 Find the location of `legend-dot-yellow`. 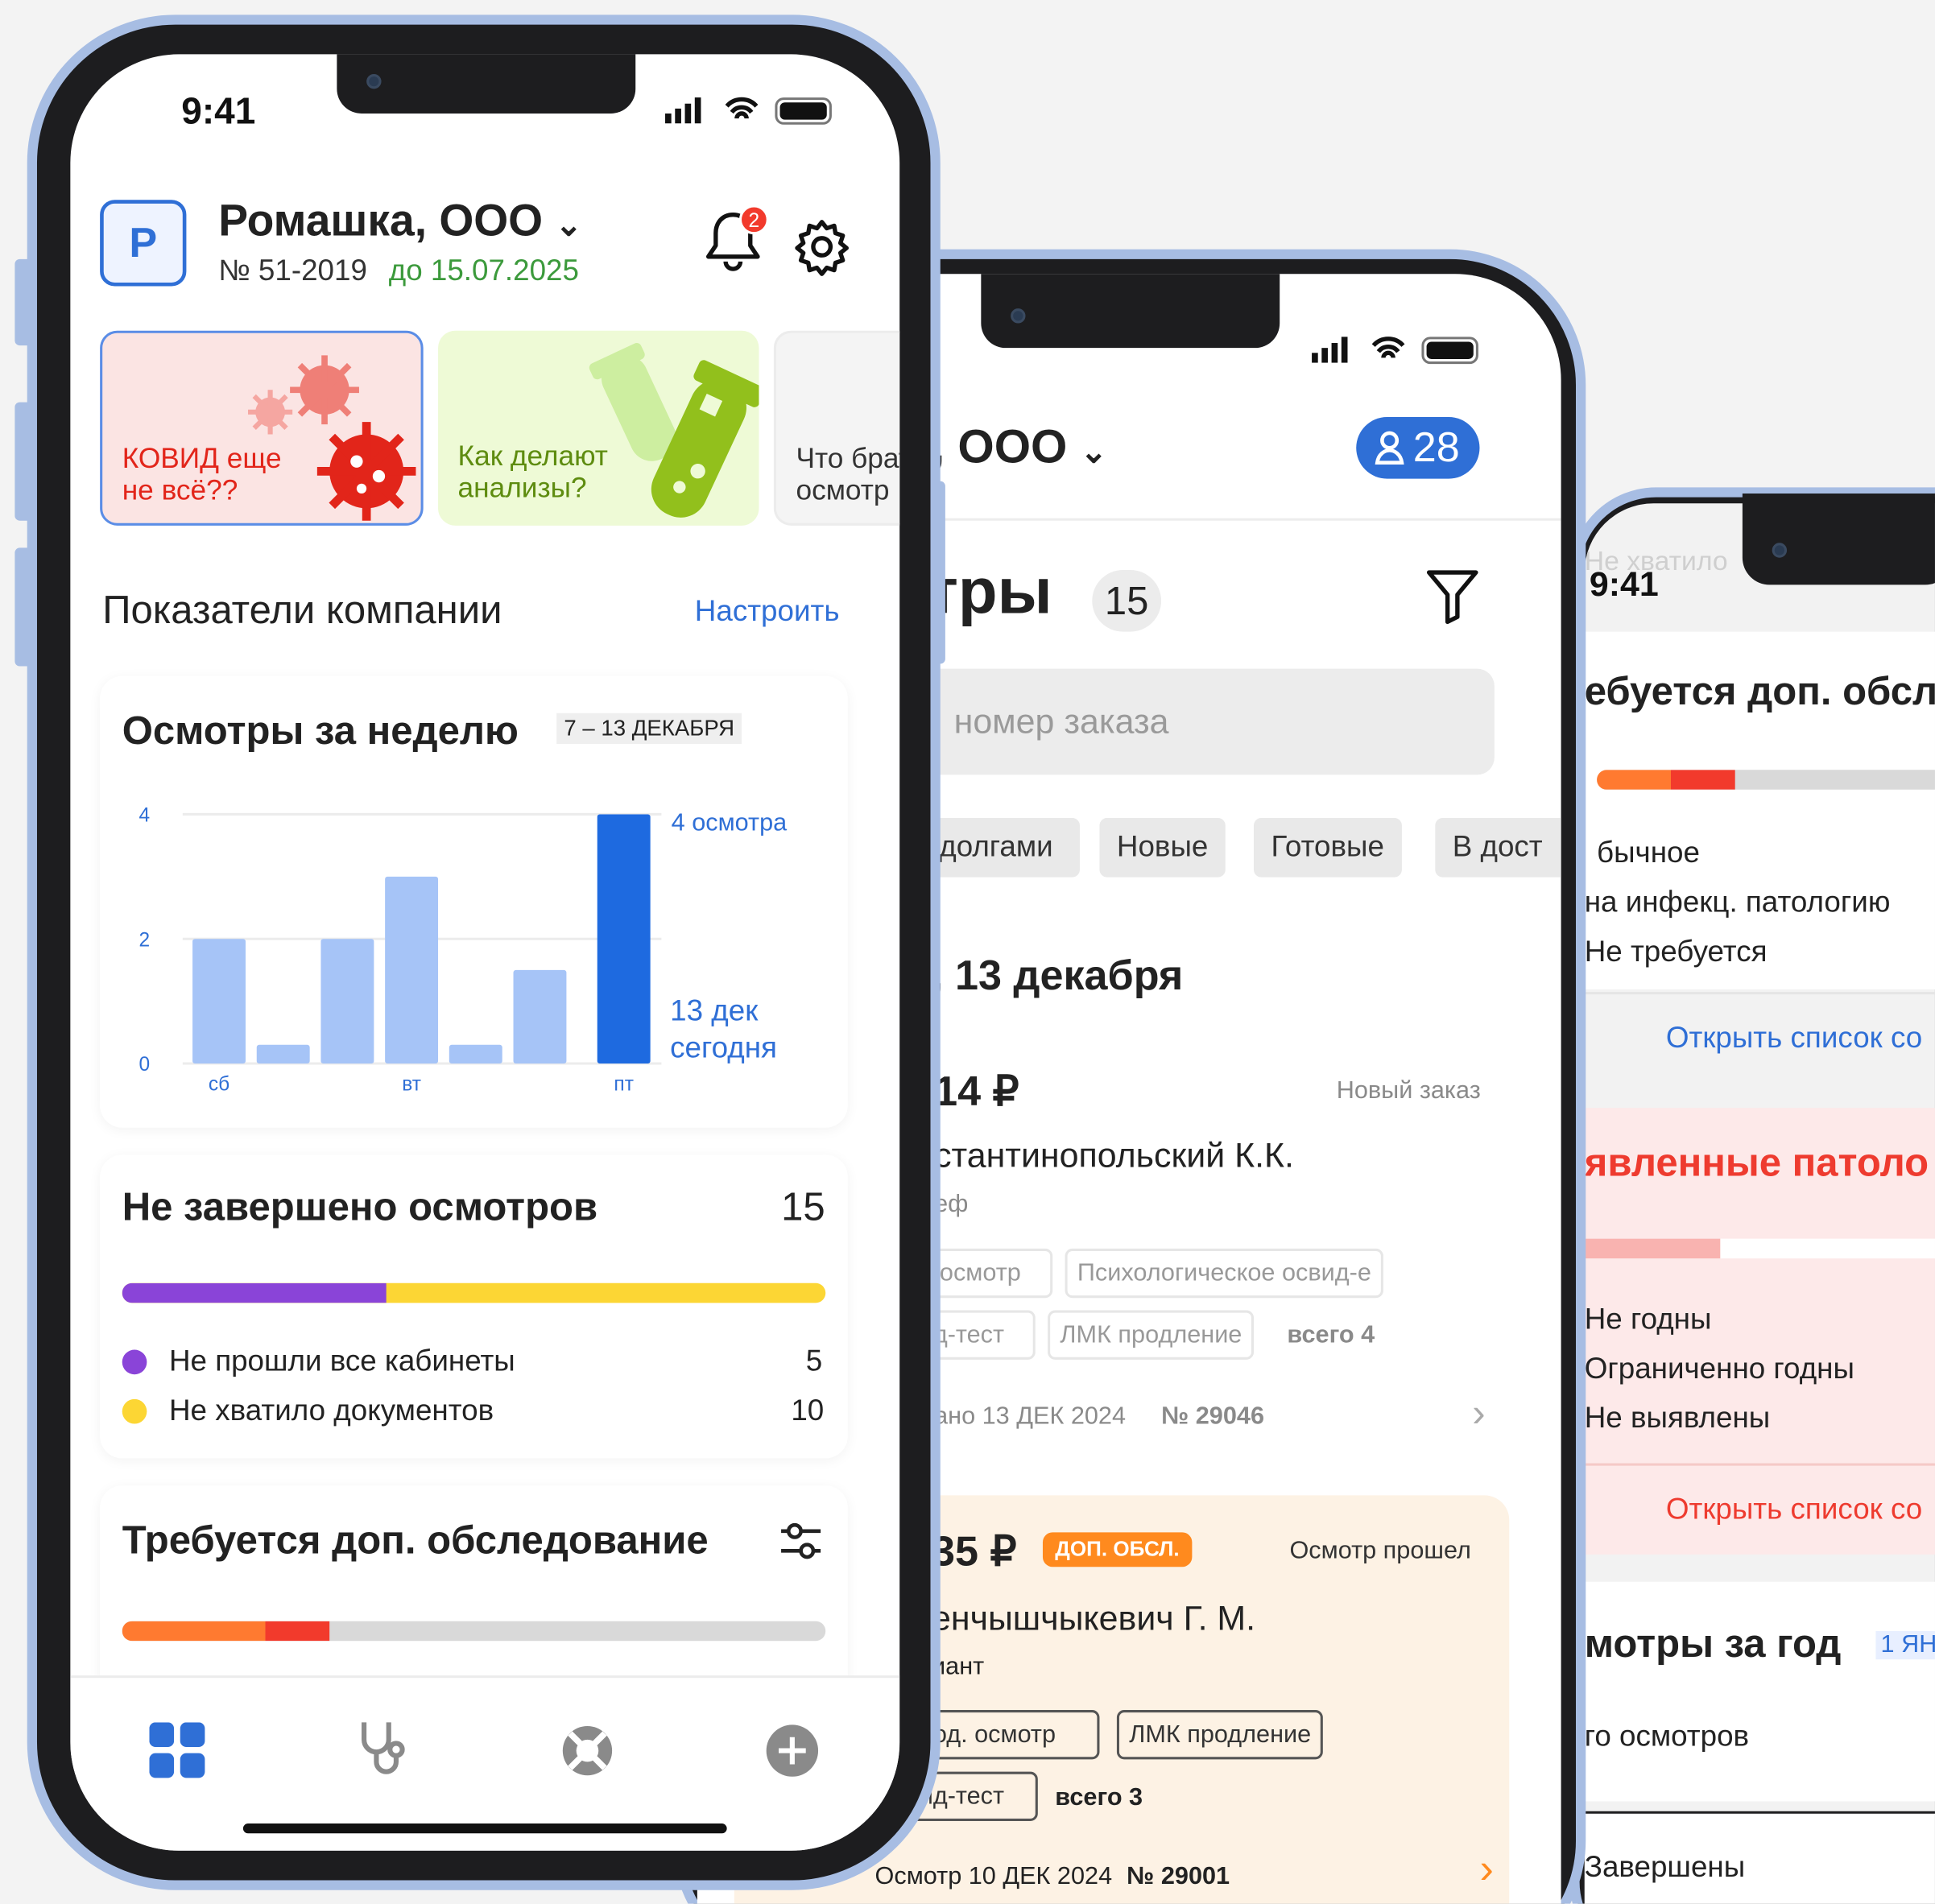

legend-dot-yellow is located at coordinates (134, 1411).